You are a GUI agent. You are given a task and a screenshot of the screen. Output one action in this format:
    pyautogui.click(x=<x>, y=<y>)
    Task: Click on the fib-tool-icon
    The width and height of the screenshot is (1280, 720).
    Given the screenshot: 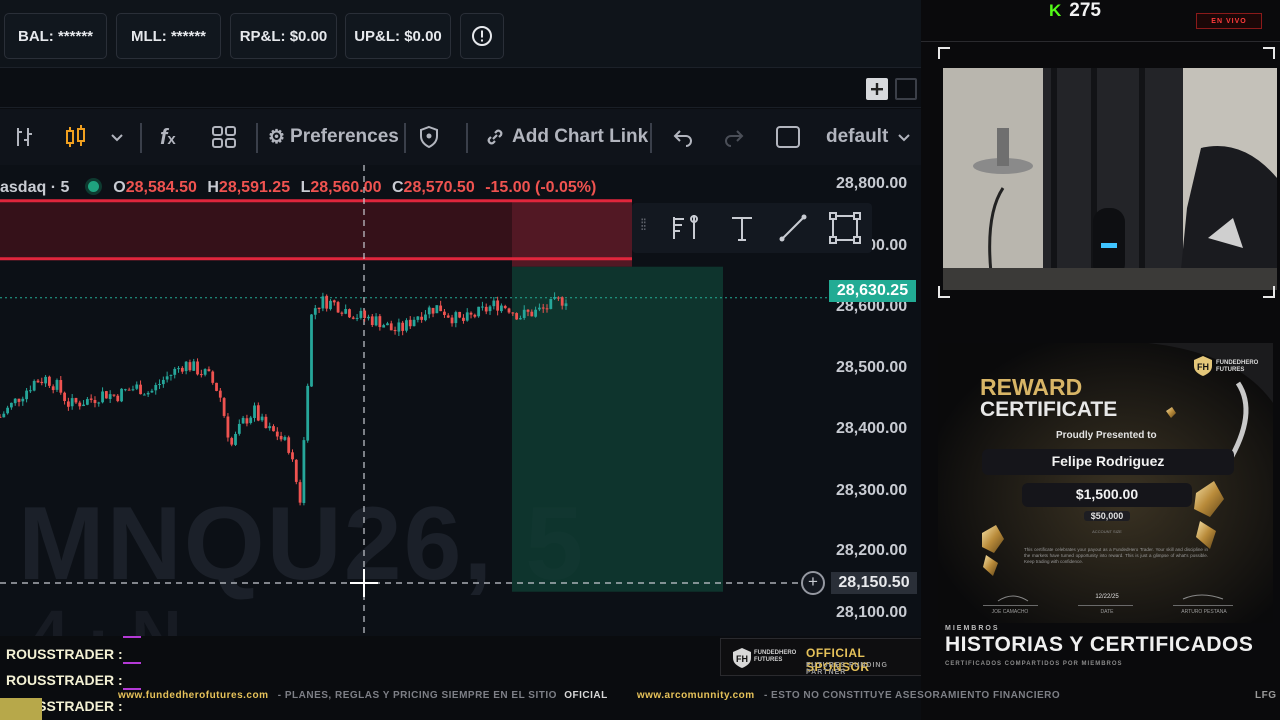 What is the action you would take?
    pyautogui.click(x=686, y=228)
    